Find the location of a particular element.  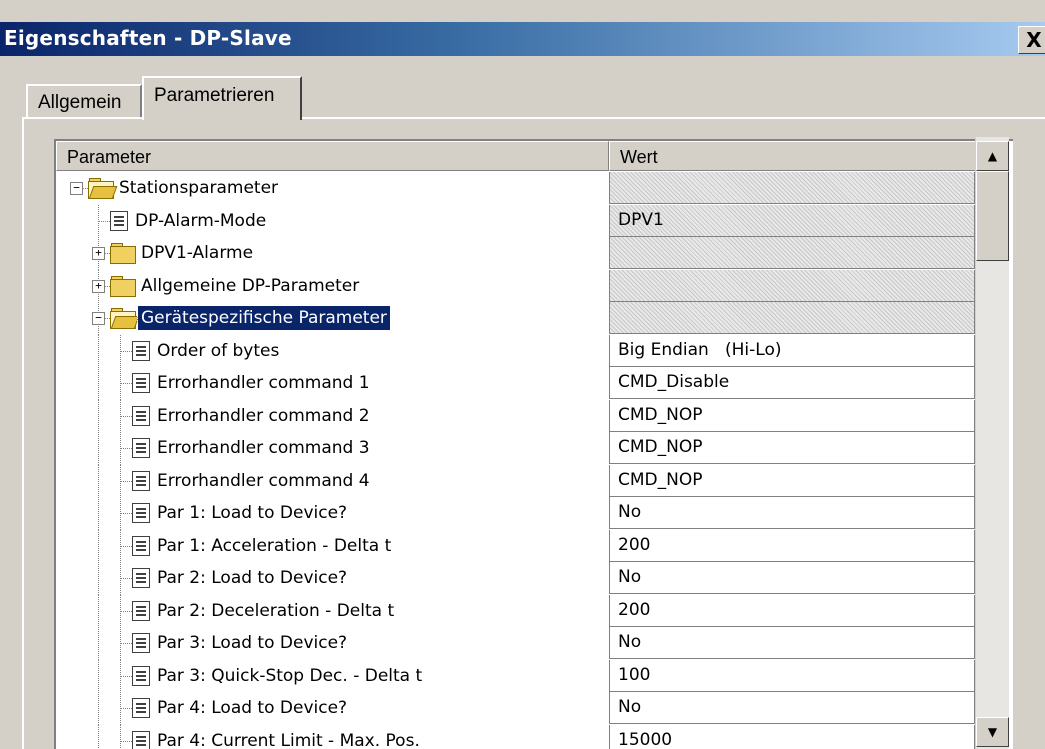

row-value-cell: CMD_Disable is located at coordinates (792, 383).